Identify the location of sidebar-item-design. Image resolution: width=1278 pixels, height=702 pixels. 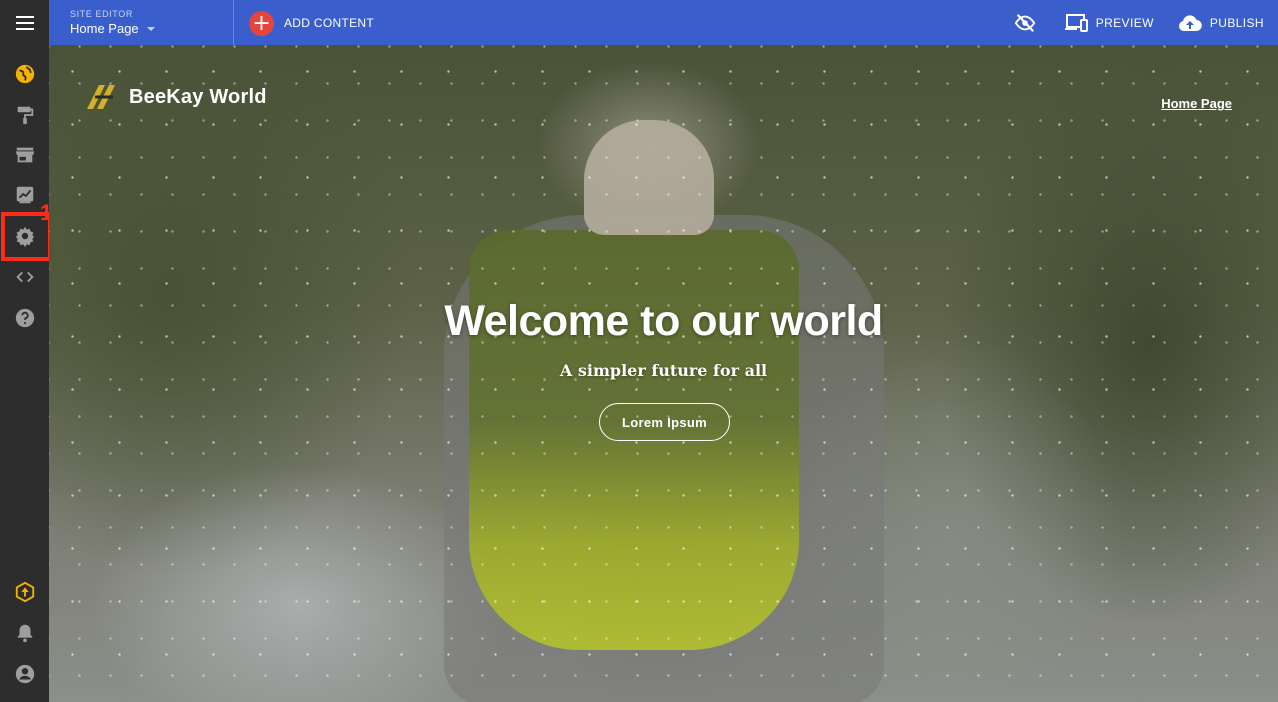
(24, 115).